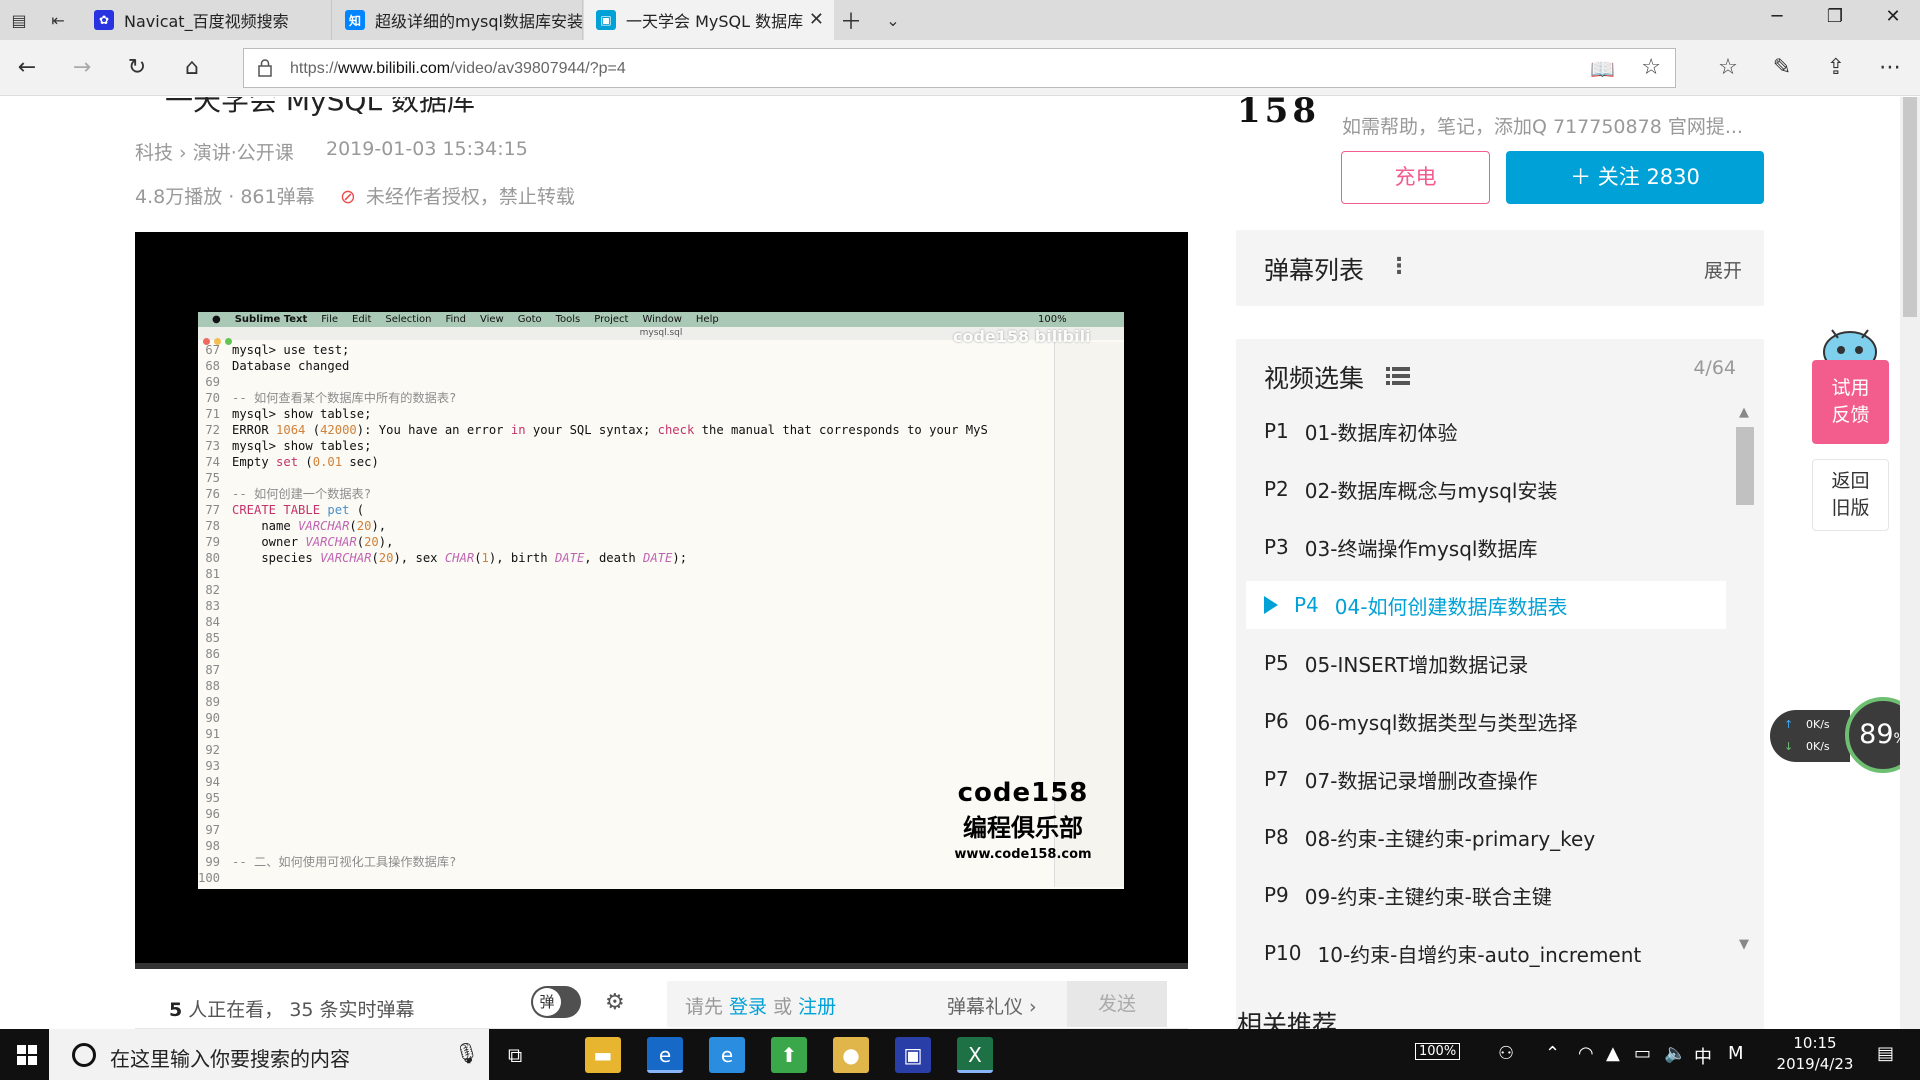  What do you see at coordinates (243, 153) in the screenshot?
I see `category-sub-link: 演讲·公开课` at bounding box center [243, 153].